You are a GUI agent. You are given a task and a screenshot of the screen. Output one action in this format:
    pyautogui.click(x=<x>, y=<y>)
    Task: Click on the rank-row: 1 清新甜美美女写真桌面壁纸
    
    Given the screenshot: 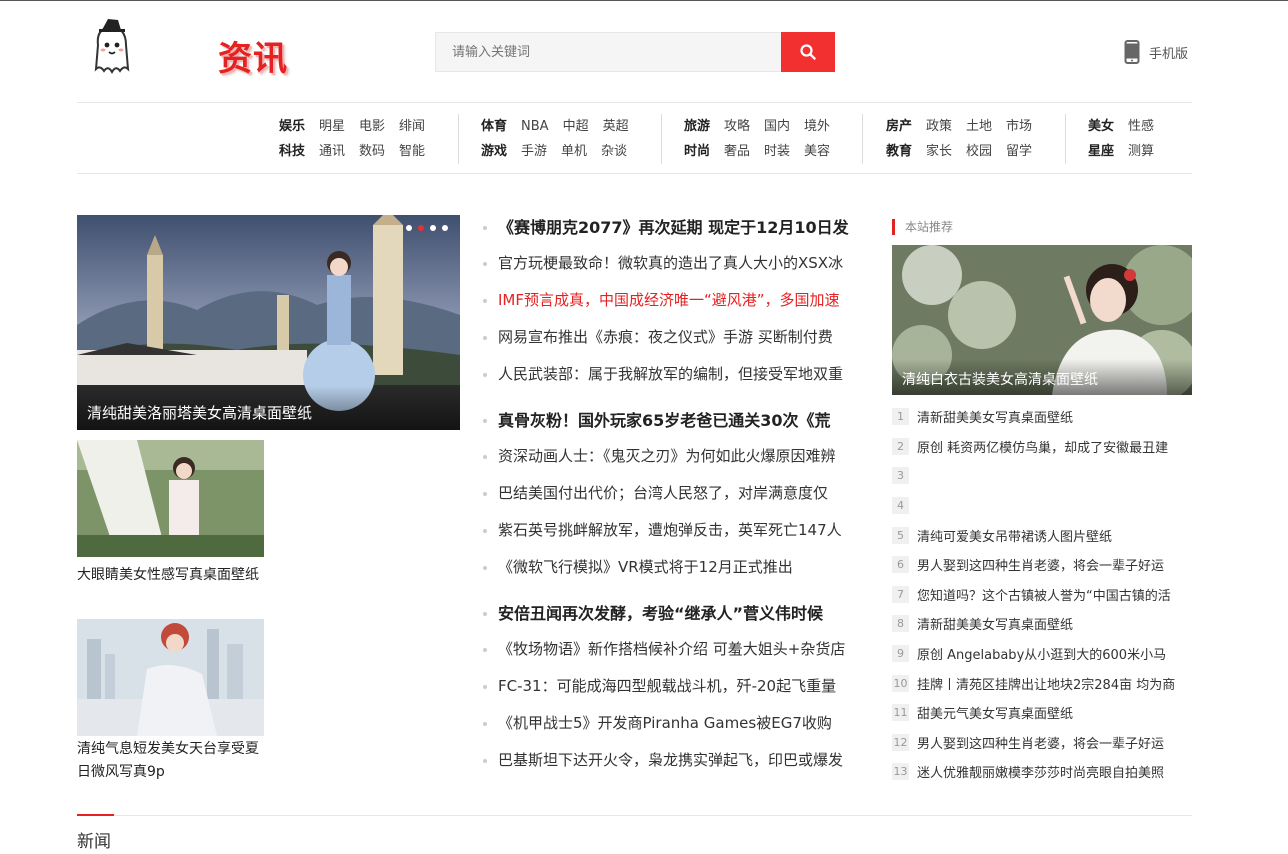 What is the action you would take?
    pyautogui.click(x=1042, y=417)
    